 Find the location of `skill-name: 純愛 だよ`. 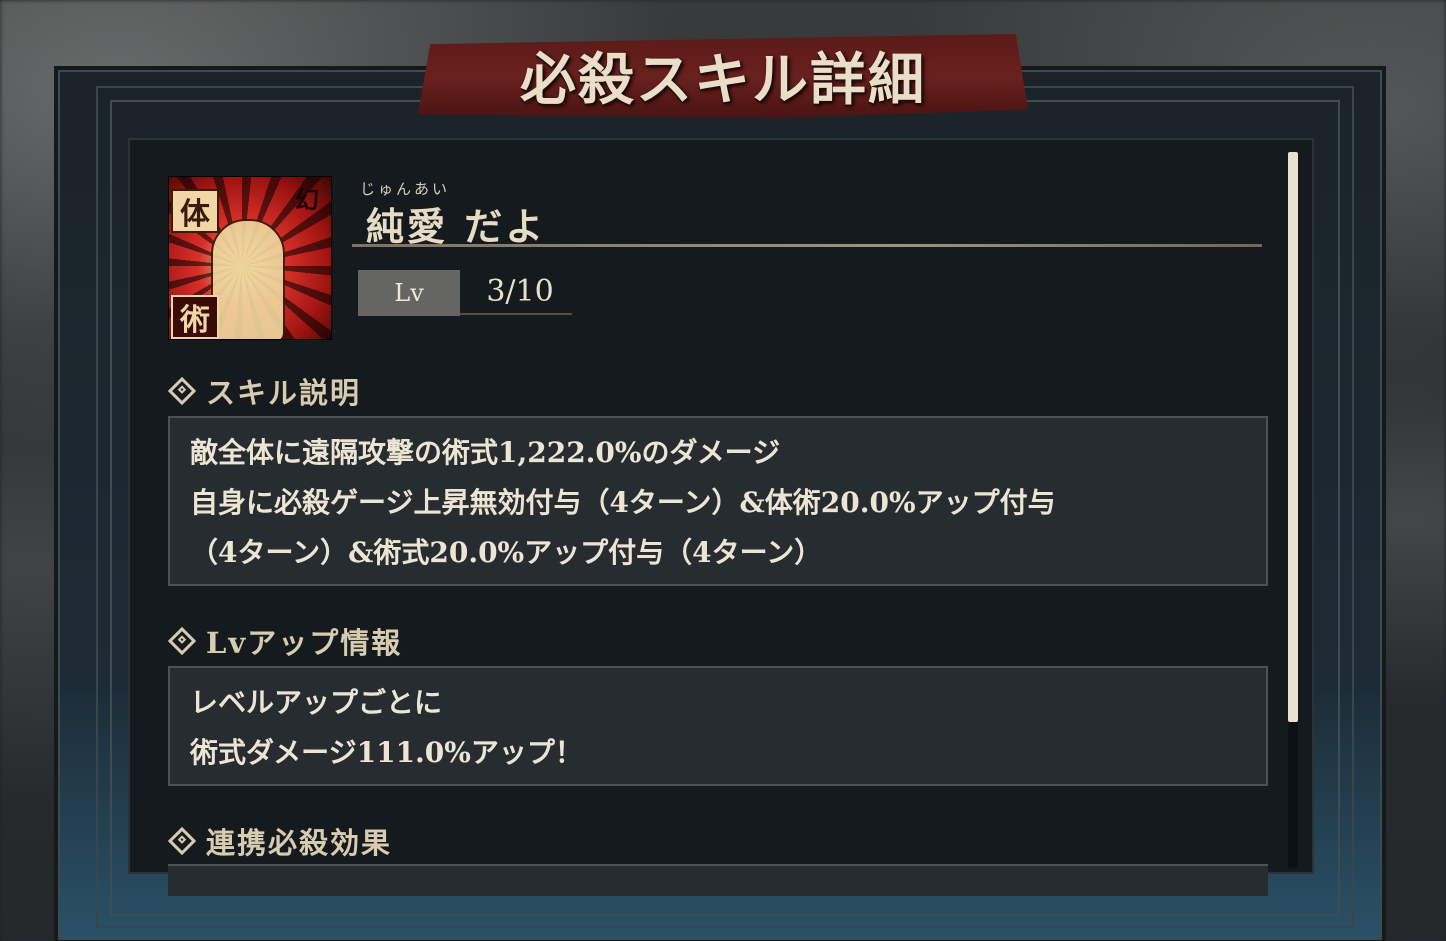

skill-name: 純愛 だよ is located at coordinates (456, 226).